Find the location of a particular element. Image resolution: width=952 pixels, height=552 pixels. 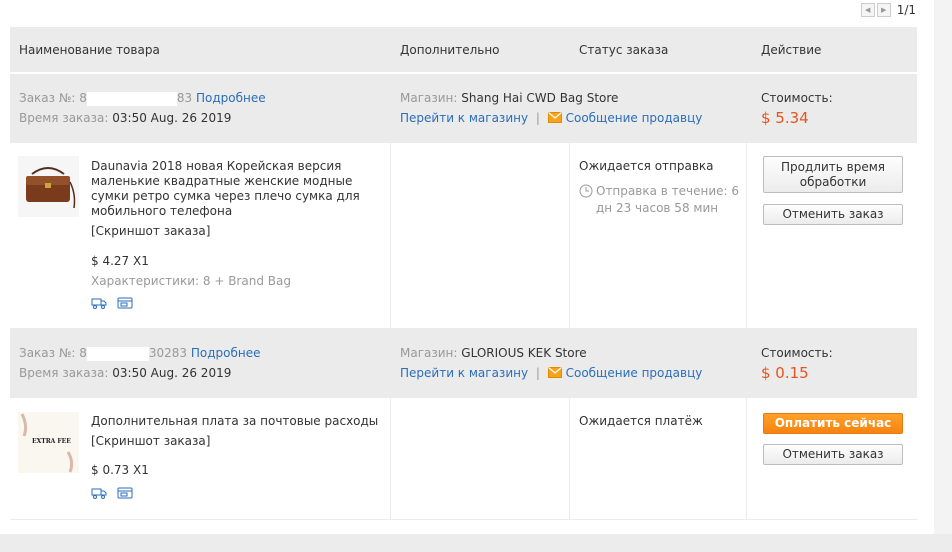

shop-line: Магазин: GLORIOUS KEK Store is located at coordinates (493, 353).